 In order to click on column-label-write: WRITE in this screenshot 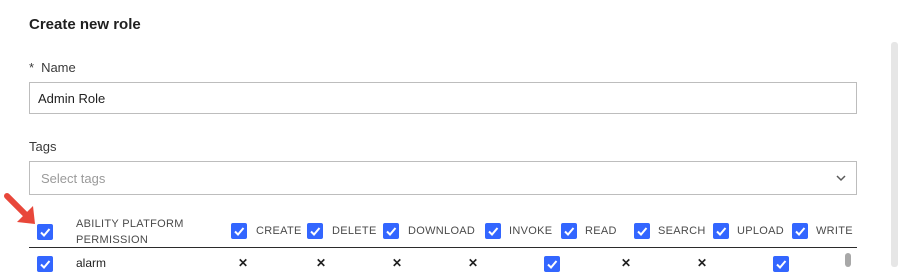, I will do `click(834, 231)`.